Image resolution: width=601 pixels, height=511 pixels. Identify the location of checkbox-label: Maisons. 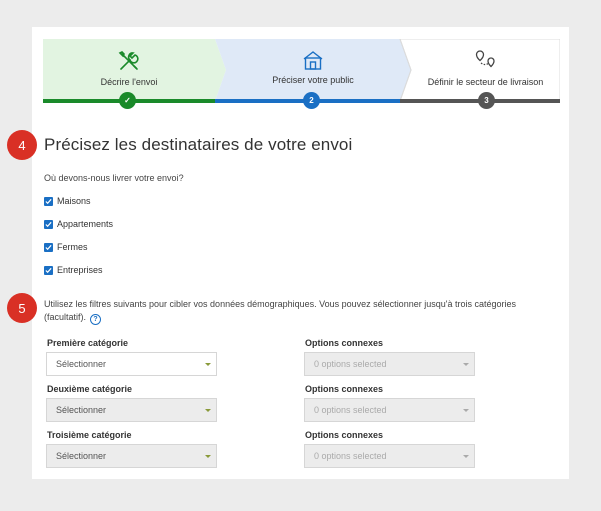
(74, 201).